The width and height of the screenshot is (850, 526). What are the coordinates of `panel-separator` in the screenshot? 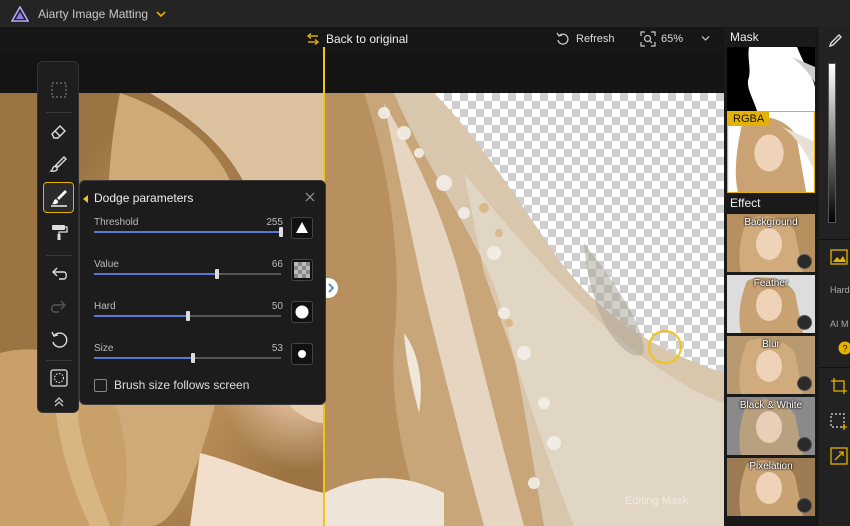 It's located at (834, 239).